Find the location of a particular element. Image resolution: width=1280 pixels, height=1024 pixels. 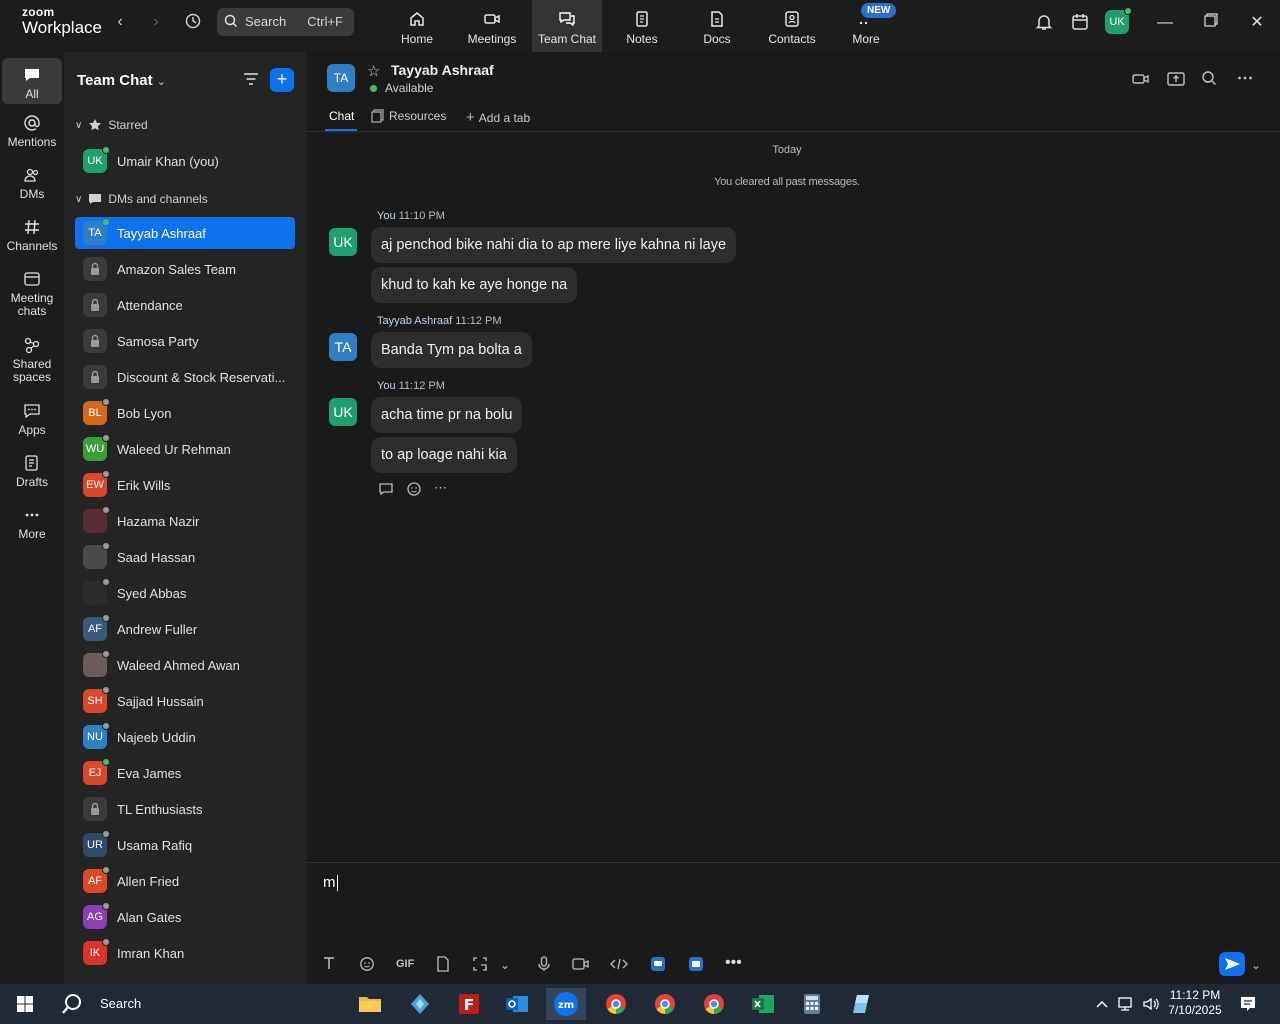

sidebar-item-najeeb-uddin: NU Najeeb Uddin is located at coordinates (185, 737).